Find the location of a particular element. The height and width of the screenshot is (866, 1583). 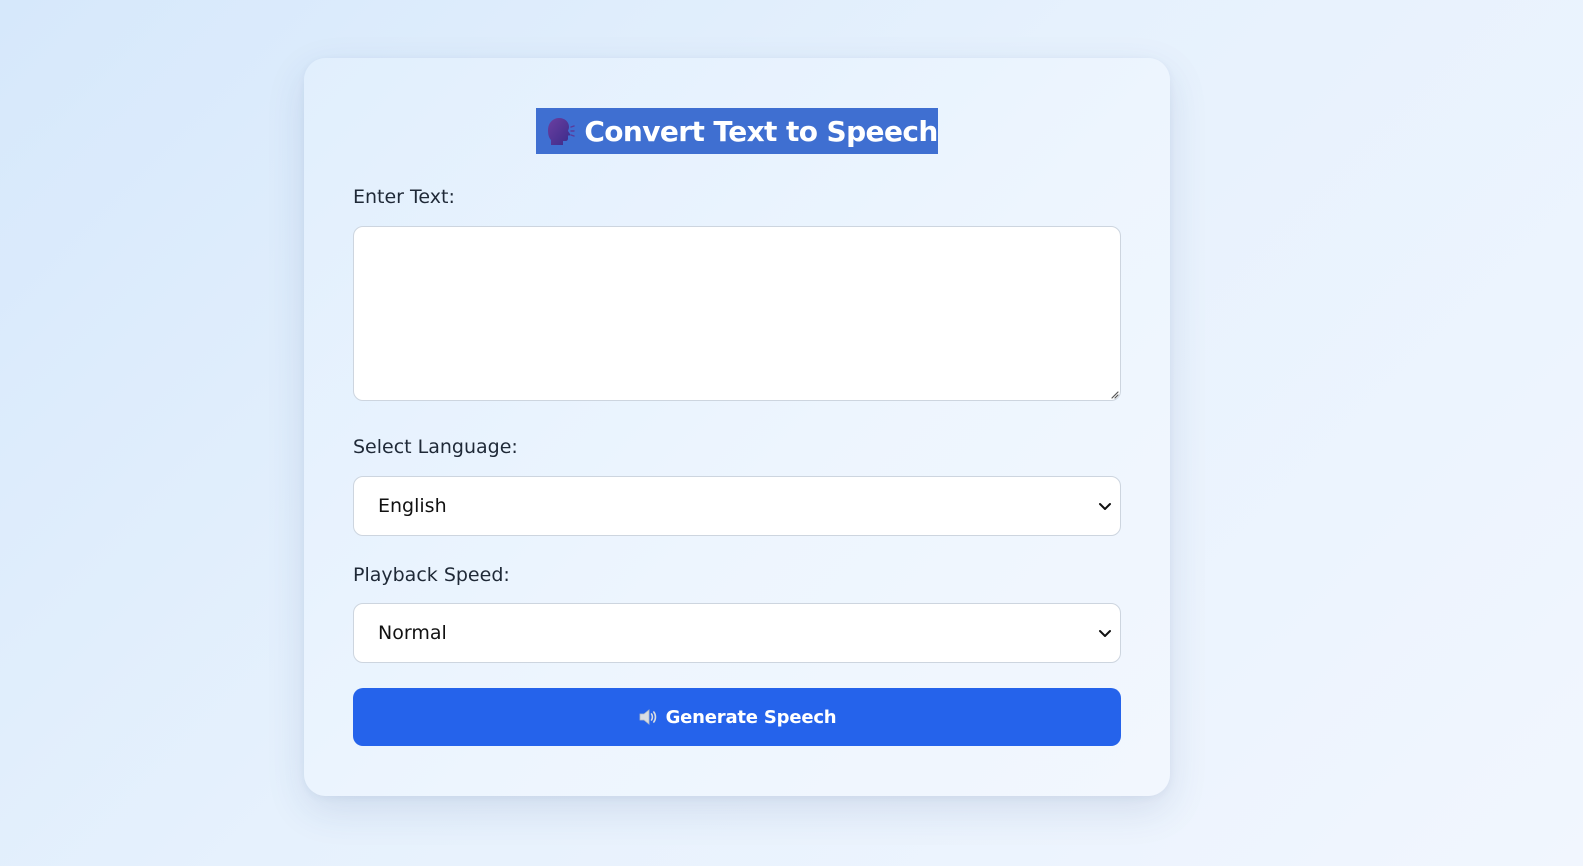

language-select-value: English is located at coordinates (412, 506).